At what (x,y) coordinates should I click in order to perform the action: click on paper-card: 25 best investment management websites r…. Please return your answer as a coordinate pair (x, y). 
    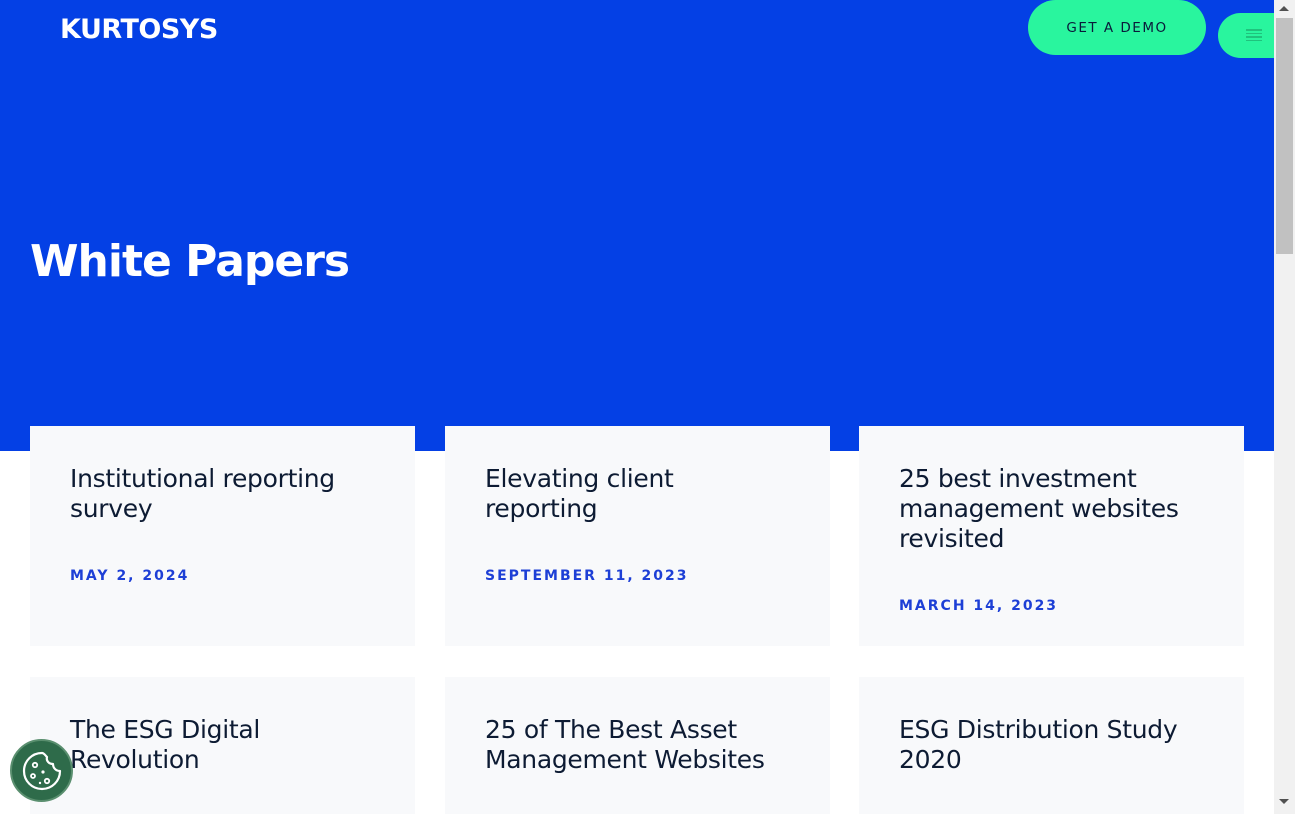
    Looking at the image, I should click on (1051, 536).